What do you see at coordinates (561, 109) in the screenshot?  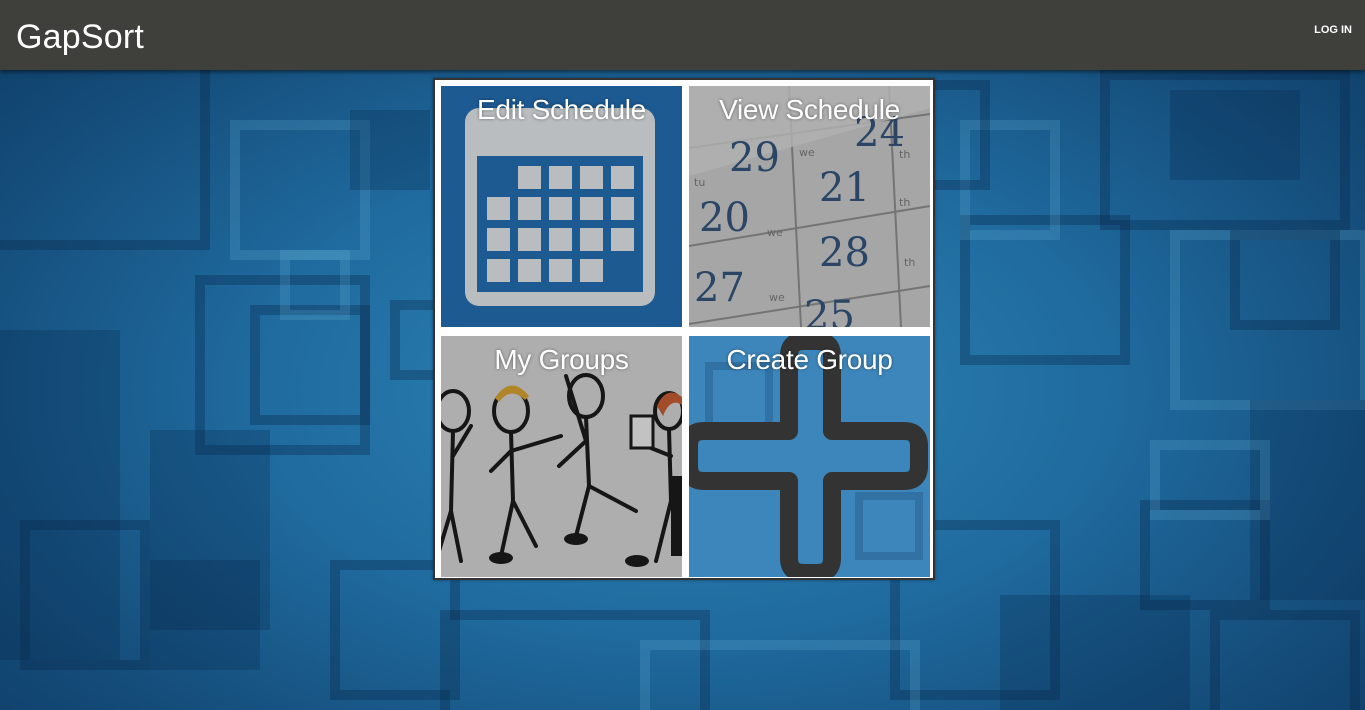 I see `edit-schedule-label: Edit Schedule` at bounding box center [561, 109].